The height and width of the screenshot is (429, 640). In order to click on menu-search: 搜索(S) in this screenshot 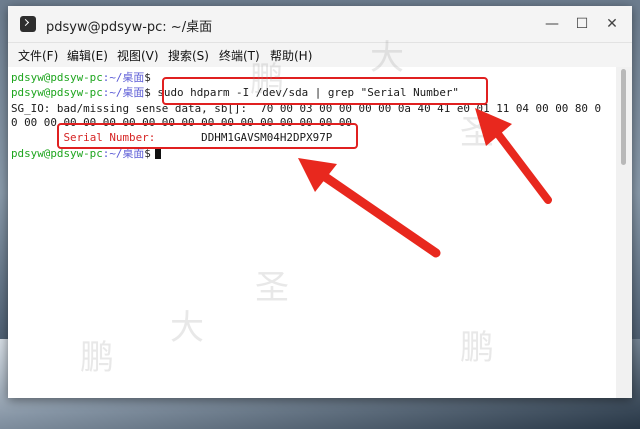, I will do `click(188, 55)`.